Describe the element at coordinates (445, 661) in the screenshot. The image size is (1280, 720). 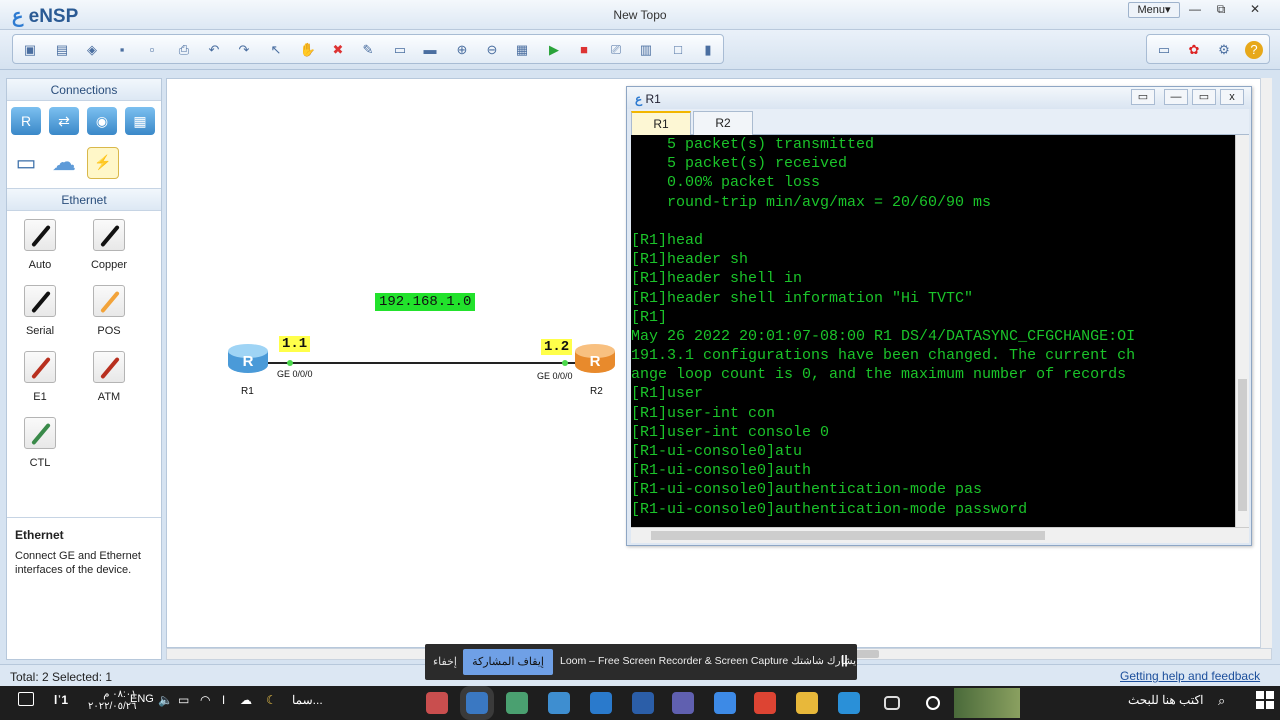
I see `hide-share-button: إخفاء` at that location.